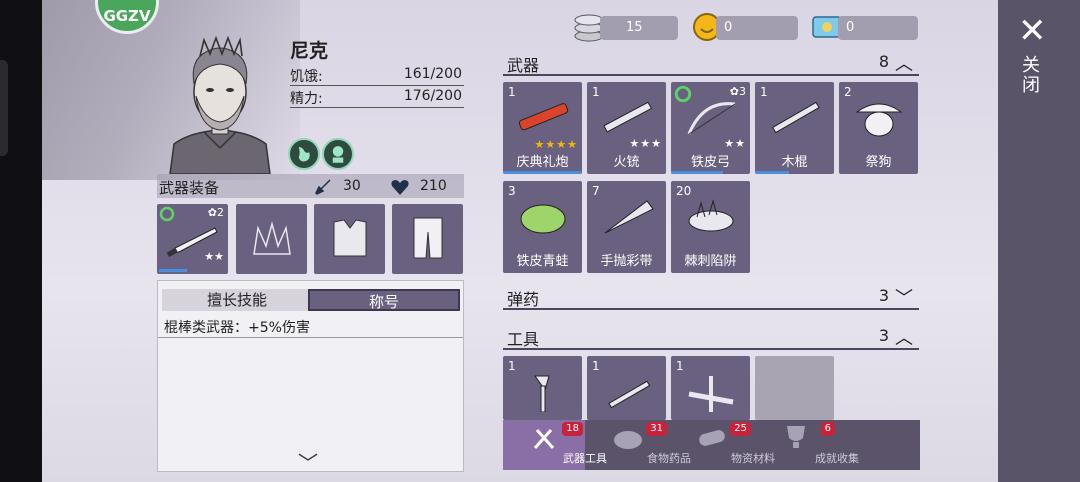 The height and width of the screenshot is (482, 1080). What do you see at coordinates (728, 27) in the screenshot?
I see `currency-gold-value: 0` at bounding box center [728, 27].